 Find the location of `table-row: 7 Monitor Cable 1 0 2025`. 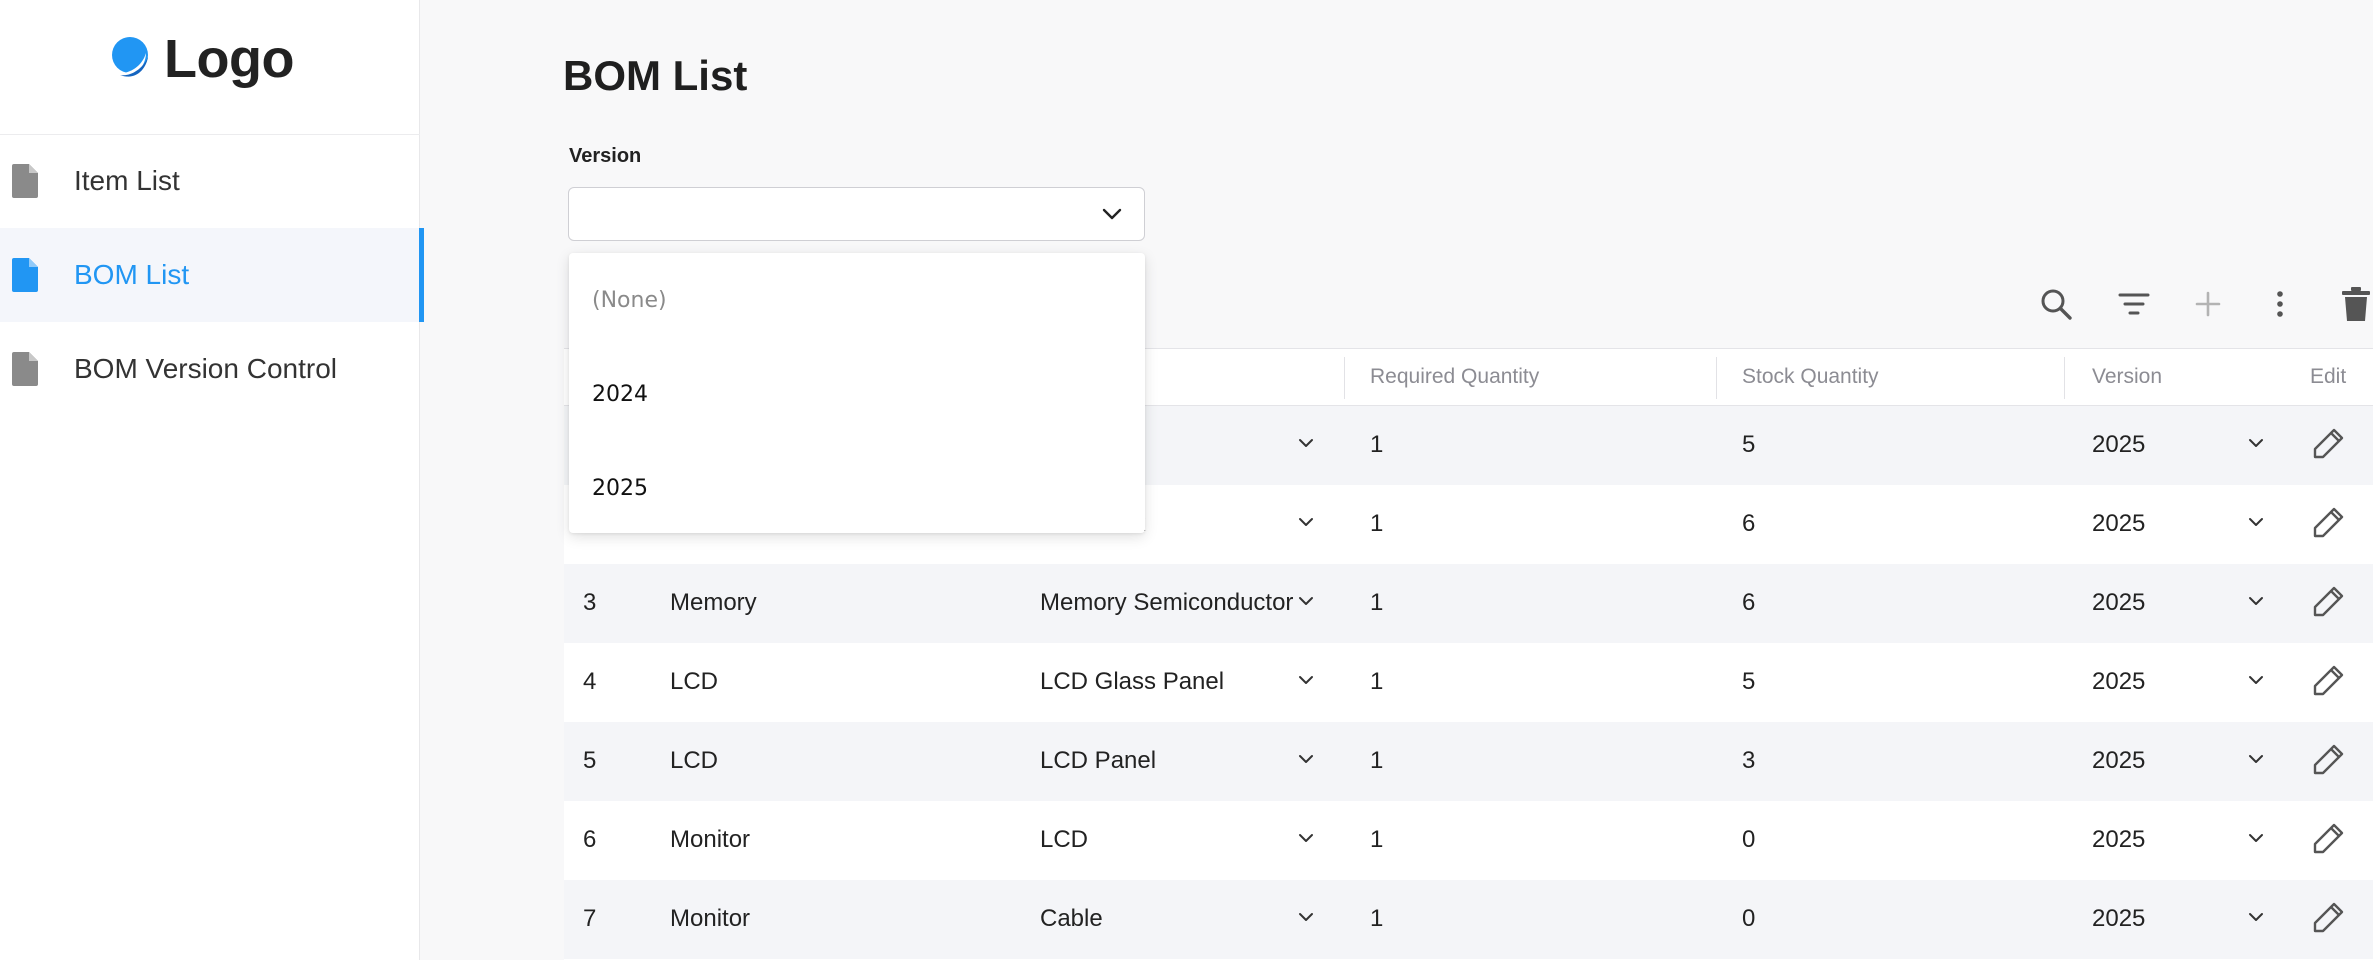

table-row: 7 Monitor Cable 1 0 2025 is located at coordinates (1468, 919).